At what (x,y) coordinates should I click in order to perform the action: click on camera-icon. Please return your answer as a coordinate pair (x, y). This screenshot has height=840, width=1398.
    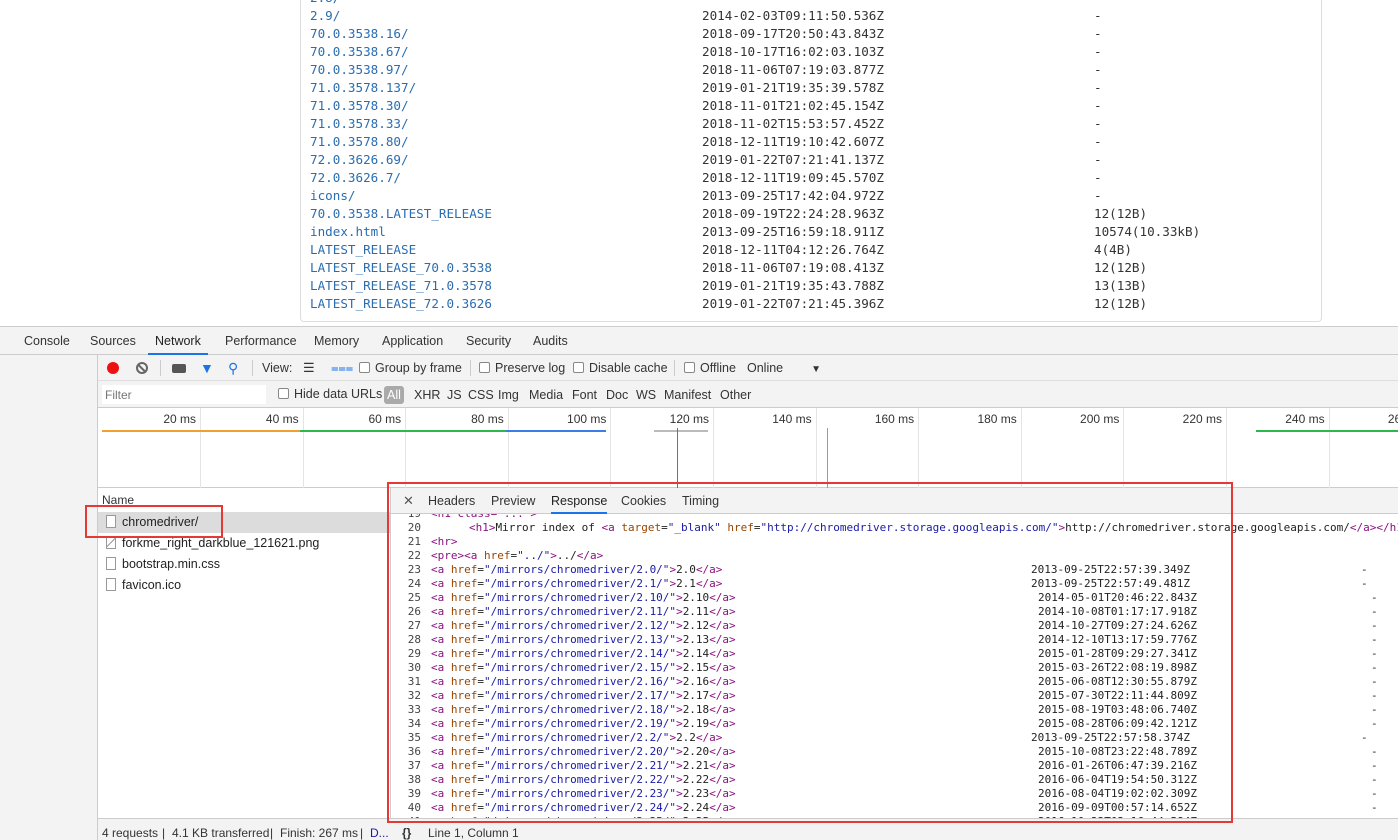
    Looking at the image, I should click on (179, 368).